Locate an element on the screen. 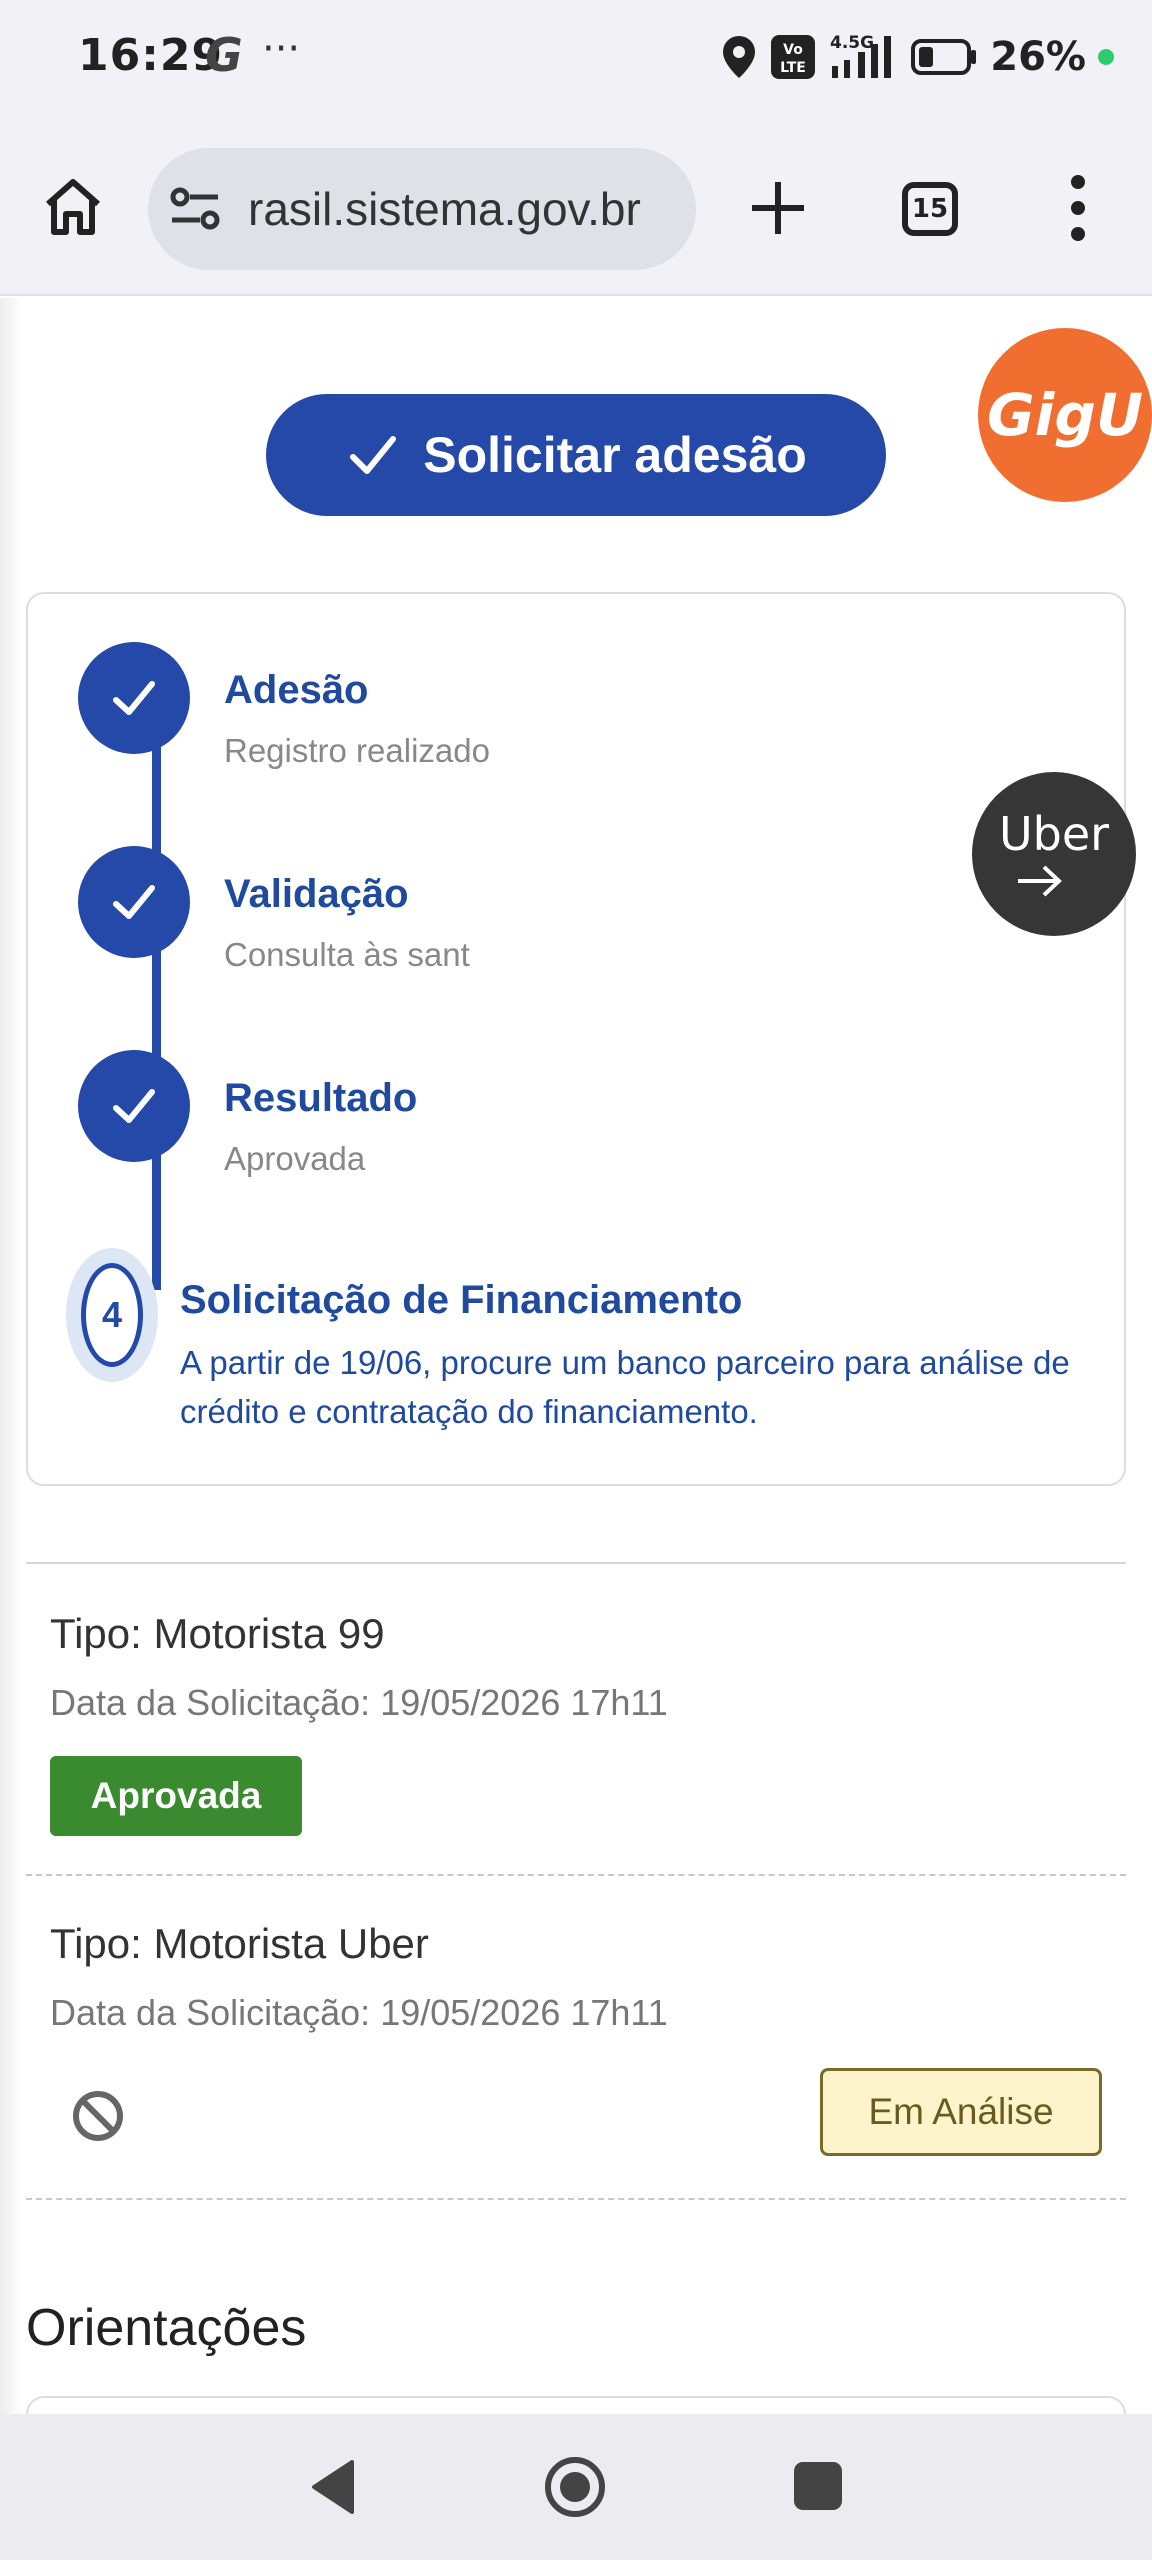 This screenshot has width=1152, height=2560. browser-toolbar: rasil.sistema.gov.br 15 is located at coordinates (576, 207).